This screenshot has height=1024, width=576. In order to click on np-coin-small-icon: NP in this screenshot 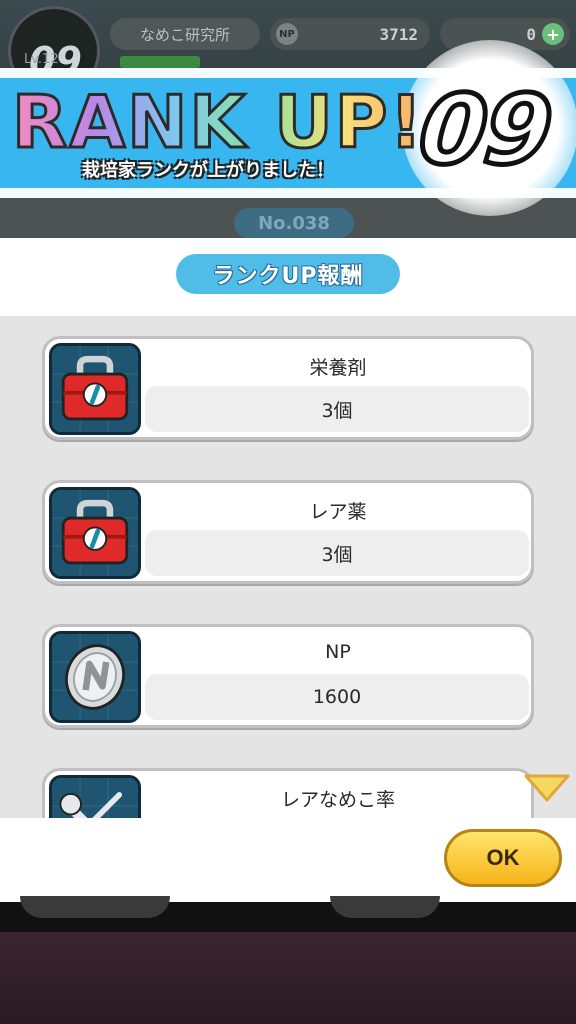, I will do `click(287, 34)`.